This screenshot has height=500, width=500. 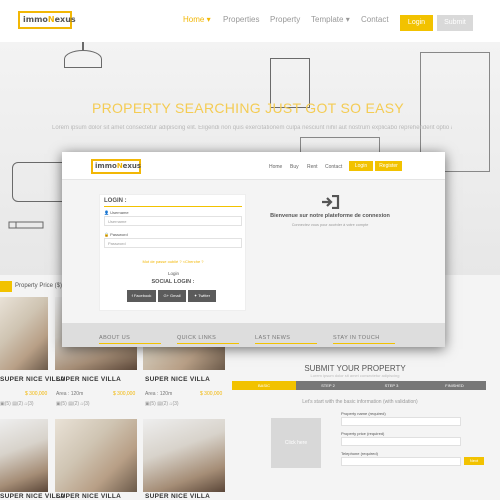 What do you see at coordinates (141, 296) in the screenshot?
I see `facebook-login-button: f Facebook` at bounding box center [141, 296].